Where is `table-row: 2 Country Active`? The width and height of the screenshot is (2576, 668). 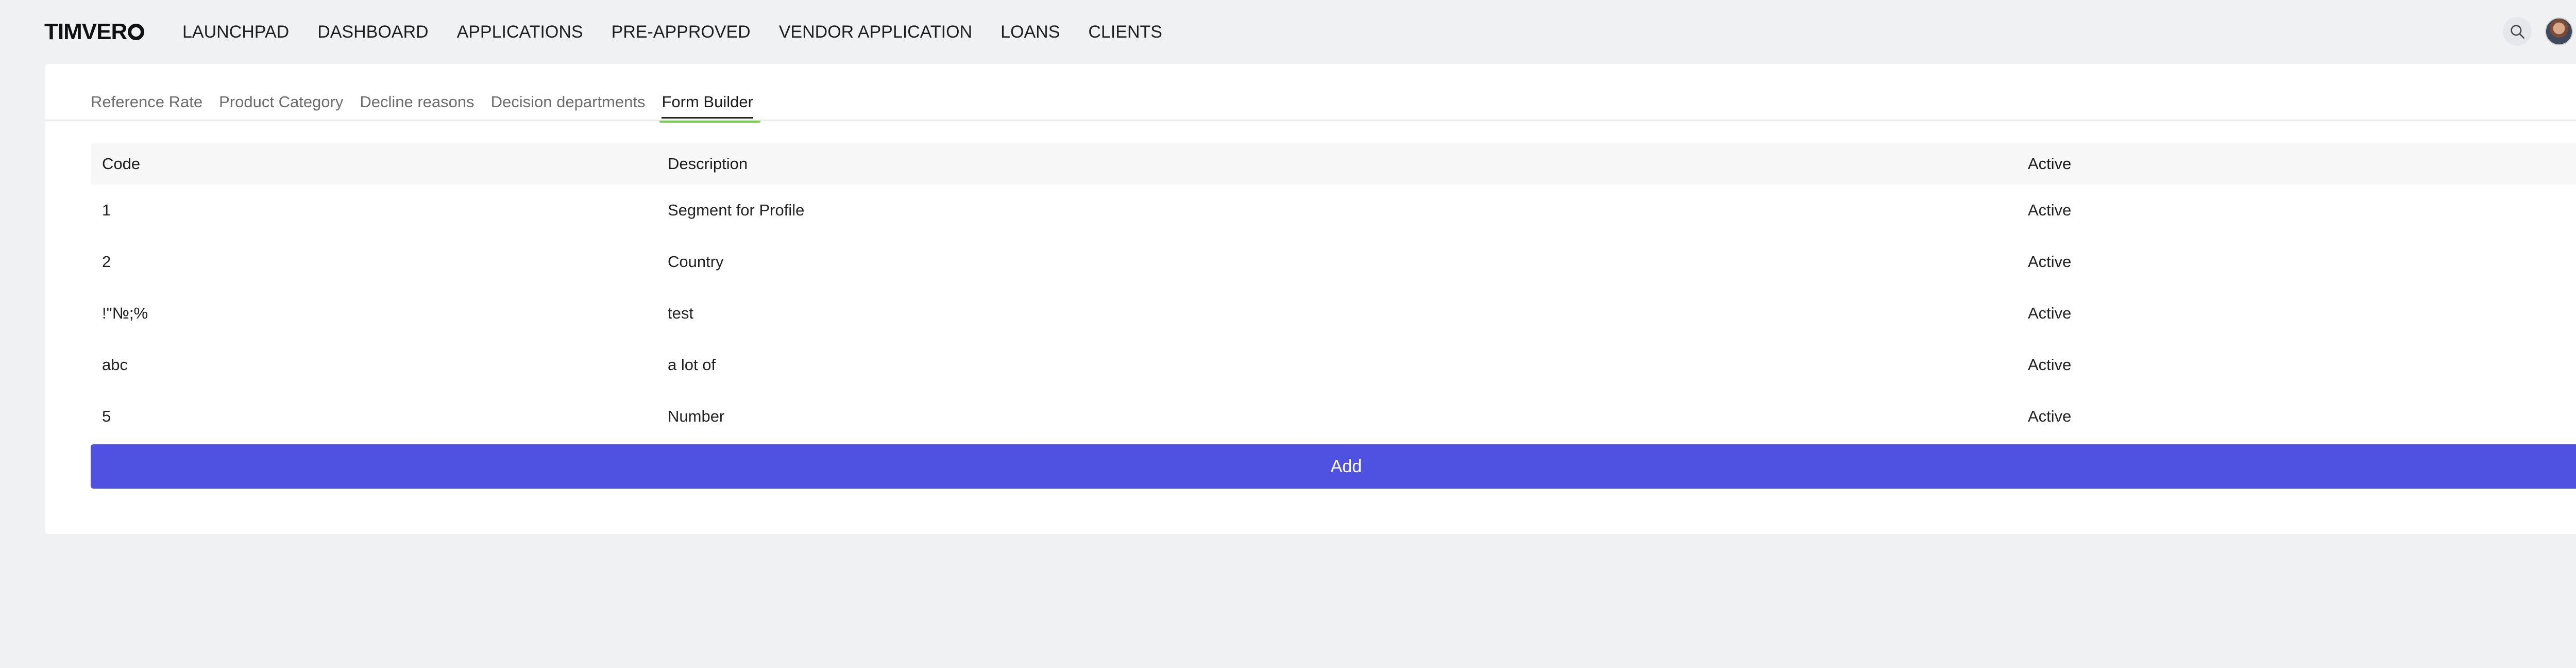
table-row: 2 Country Active is located at coordinates (1333, 262).